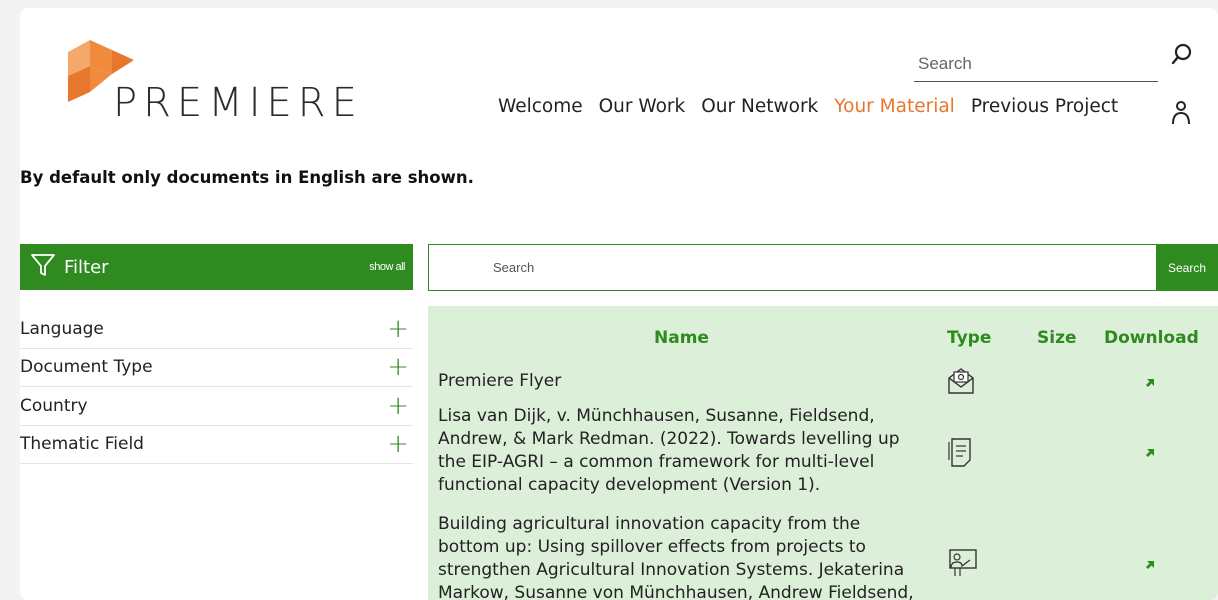 The width and height of the screenshot is (1218, 600). Describe the element at coordinates (86, 267) in the screenshot. I see `filter-title: Filter` at that location.